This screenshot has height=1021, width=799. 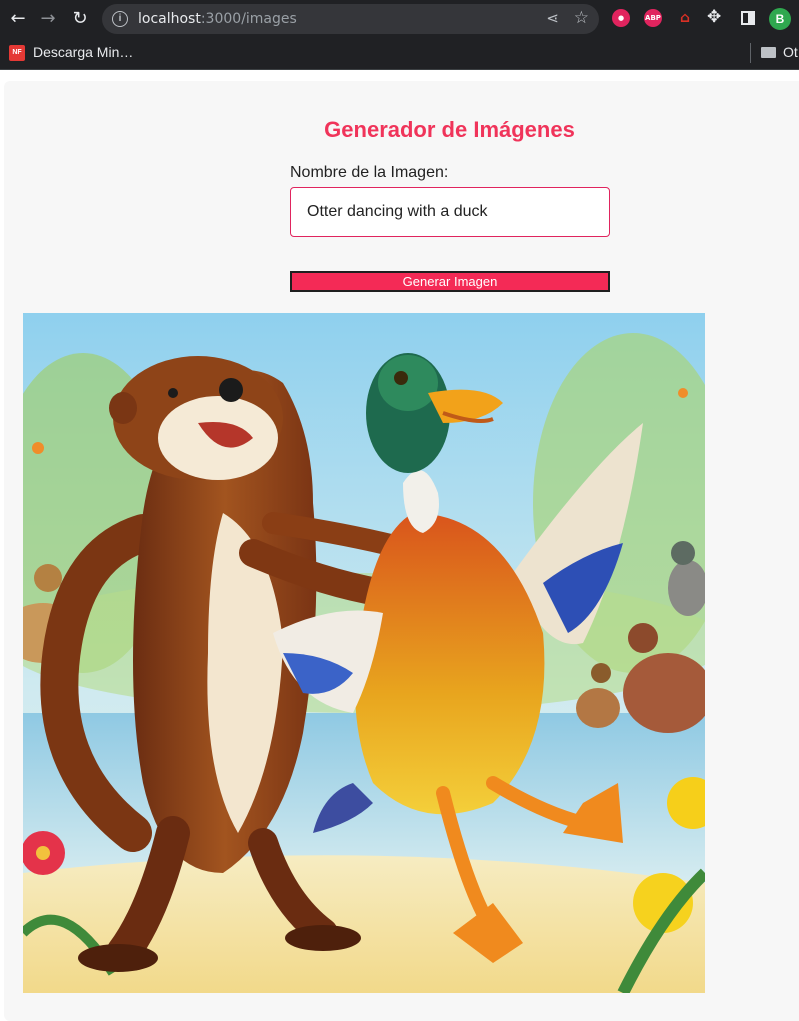 What do you see at coordinates (750, 53) in the screenshot?
I see `bookmarks-separator` at bounding box center [750, 53].